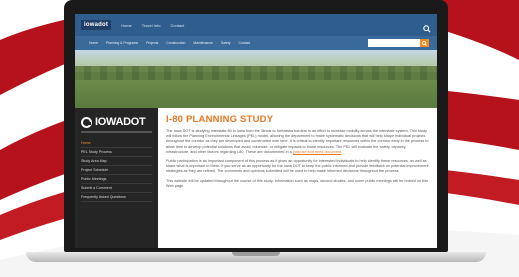 The image size is (519, 277). Describe the element at coordinates (226, 43) in the screenshot. I see `nav-item: Safety` at that location.